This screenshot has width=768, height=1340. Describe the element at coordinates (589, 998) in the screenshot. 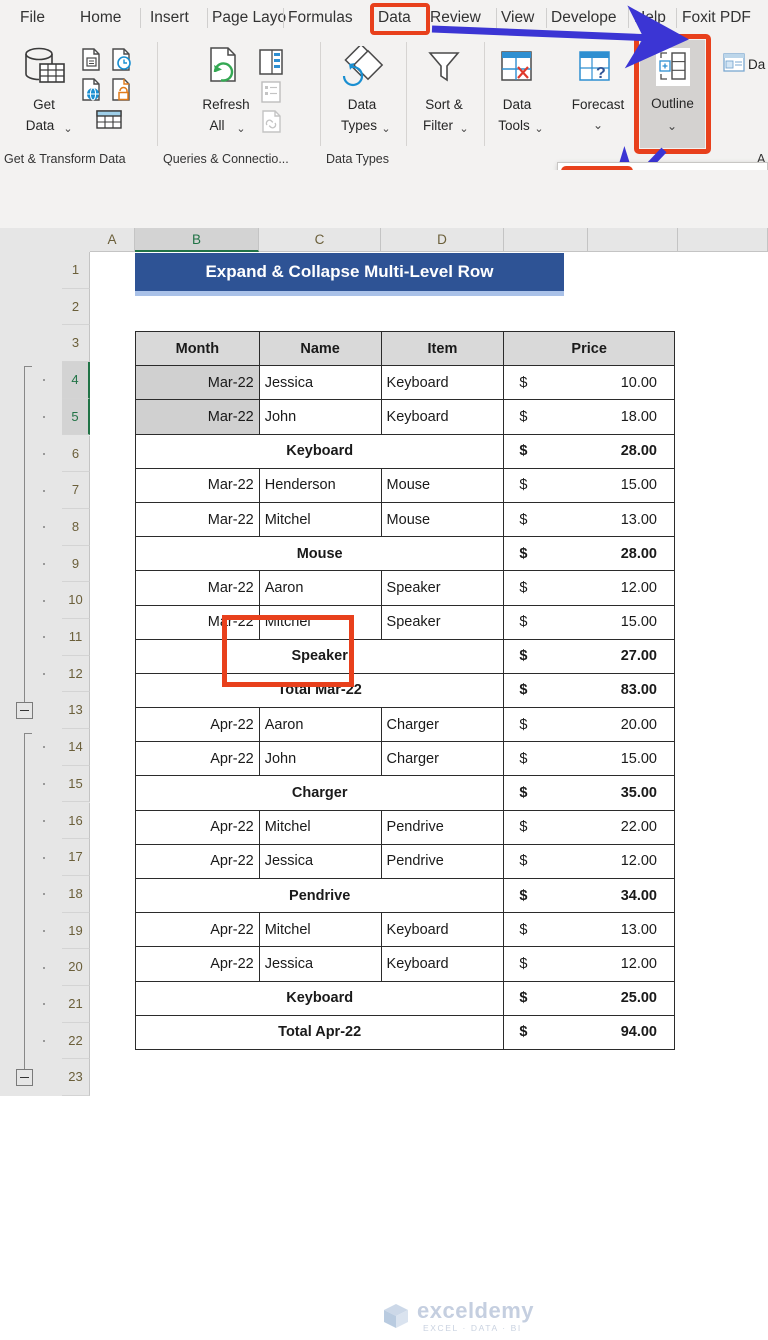

I see `cell-price: $25.00` at that location.